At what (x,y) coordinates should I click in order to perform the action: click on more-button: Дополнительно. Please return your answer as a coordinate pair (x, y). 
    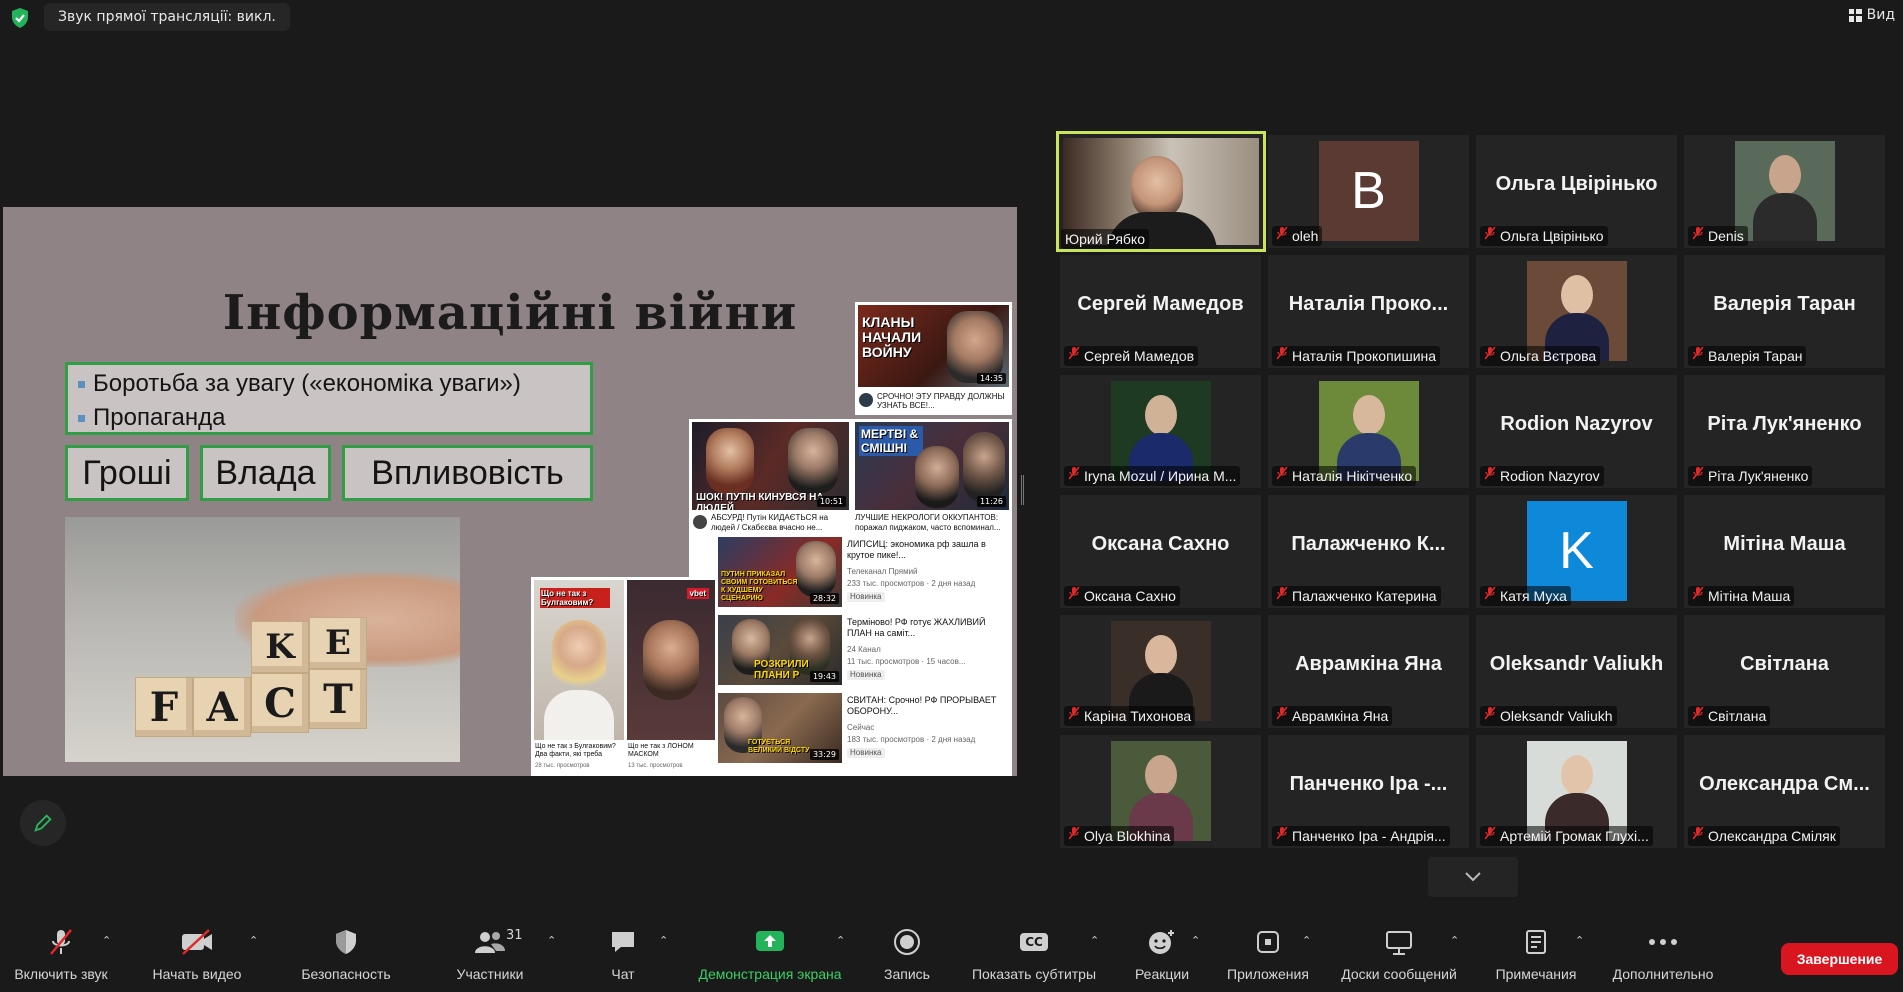
    Looking at the image, I should click on (1663, 957).